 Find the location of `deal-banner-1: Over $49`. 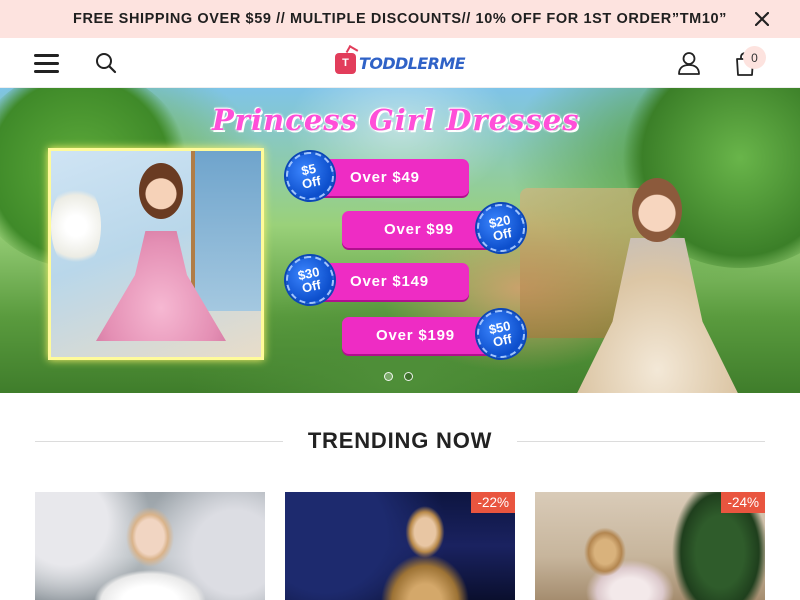

deal-banner-1: Over $49 is located at coordinates (393, 177).